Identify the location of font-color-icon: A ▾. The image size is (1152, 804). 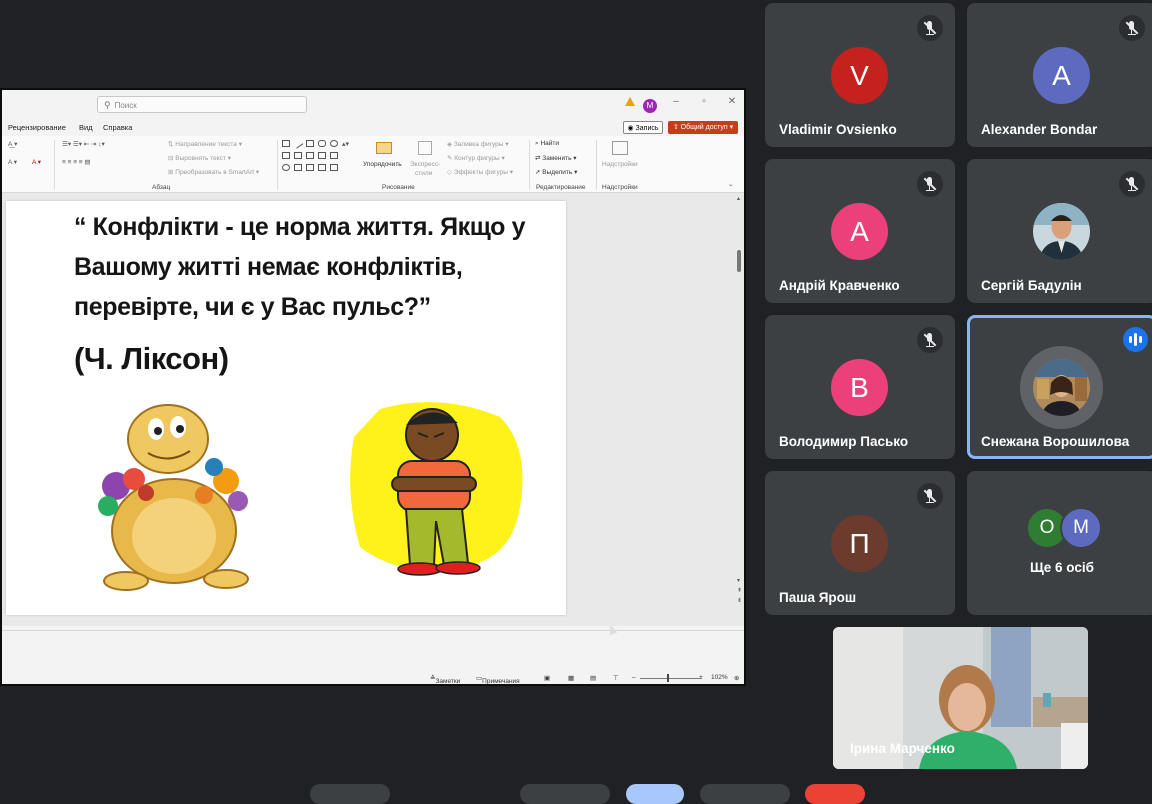
(12, 162).